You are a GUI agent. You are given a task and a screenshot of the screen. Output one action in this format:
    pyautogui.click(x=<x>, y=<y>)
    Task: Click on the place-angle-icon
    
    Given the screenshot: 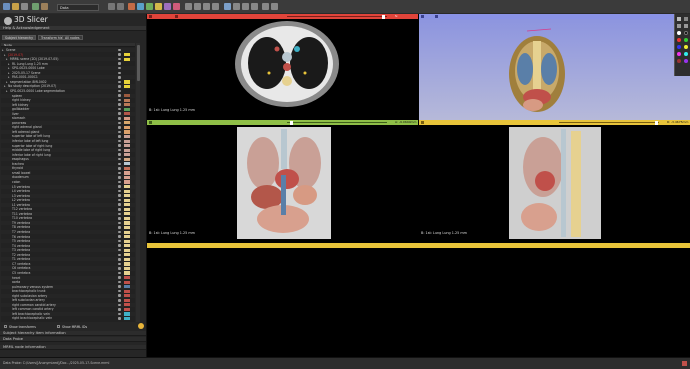 What is the action you would take?
    pyautogui.click(x=254, y=6)
    